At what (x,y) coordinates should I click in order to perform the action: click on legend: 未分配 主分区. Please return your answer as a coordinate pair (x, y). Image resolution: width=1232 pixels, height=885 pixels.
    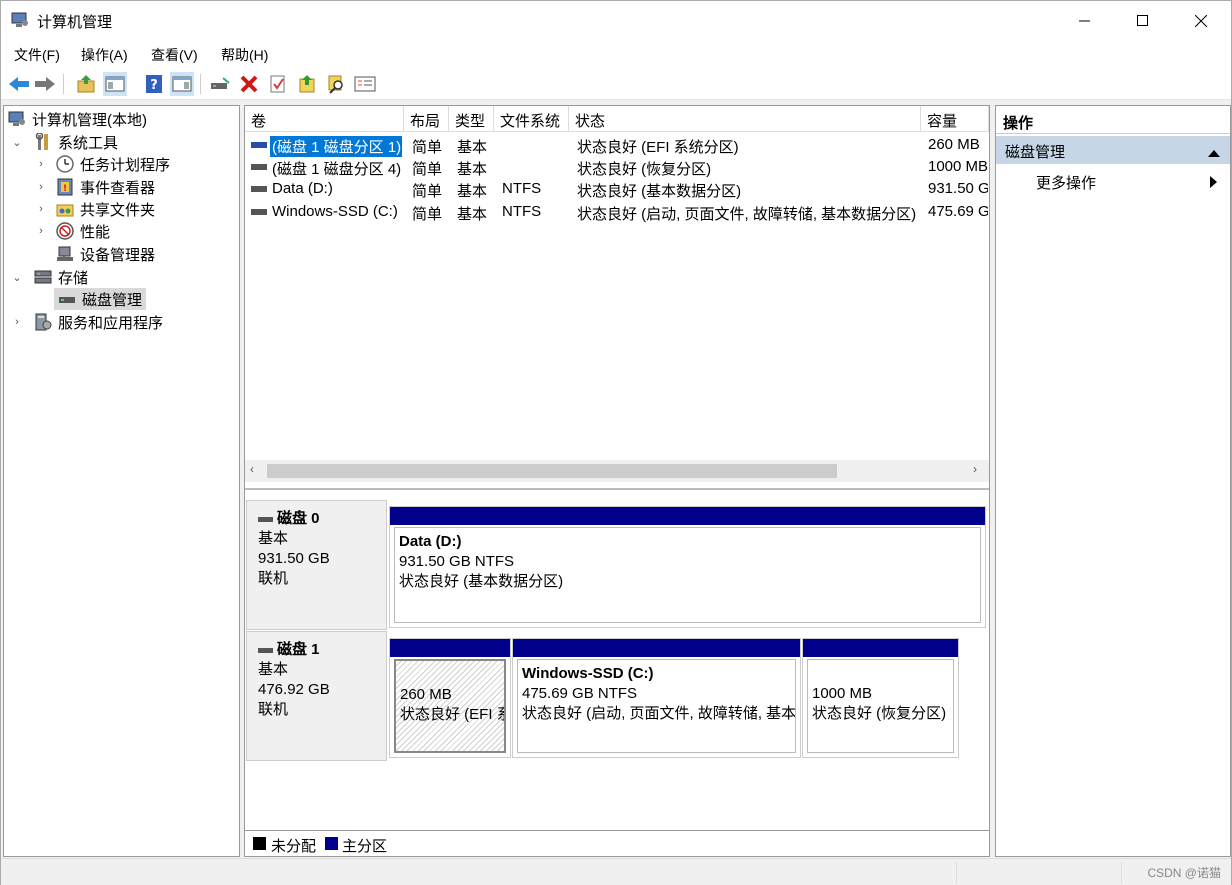
    Looking at the image, I should click on (617, 843).